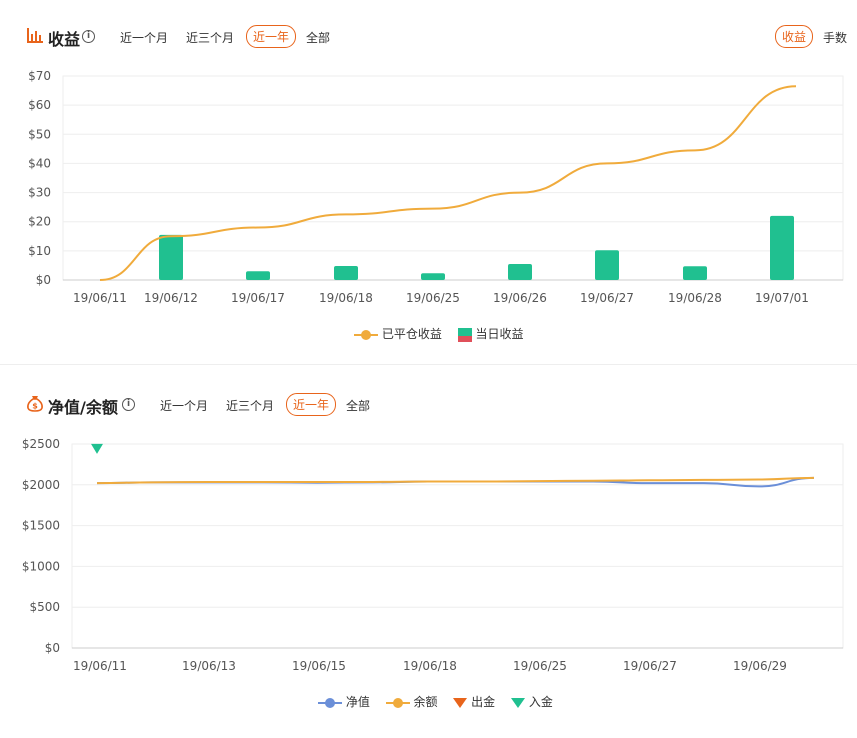  I want to click on y-tick-label: $1000, so click(41, 566).